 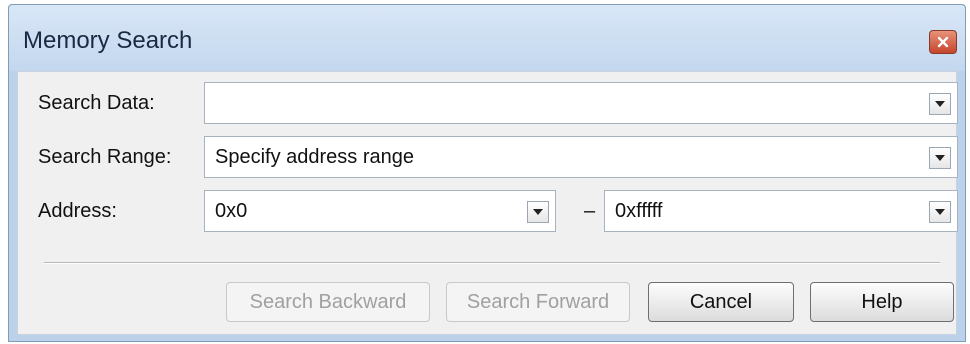 I want to click on search-range-combobox: Specify address range, so click(x=581, y=157).